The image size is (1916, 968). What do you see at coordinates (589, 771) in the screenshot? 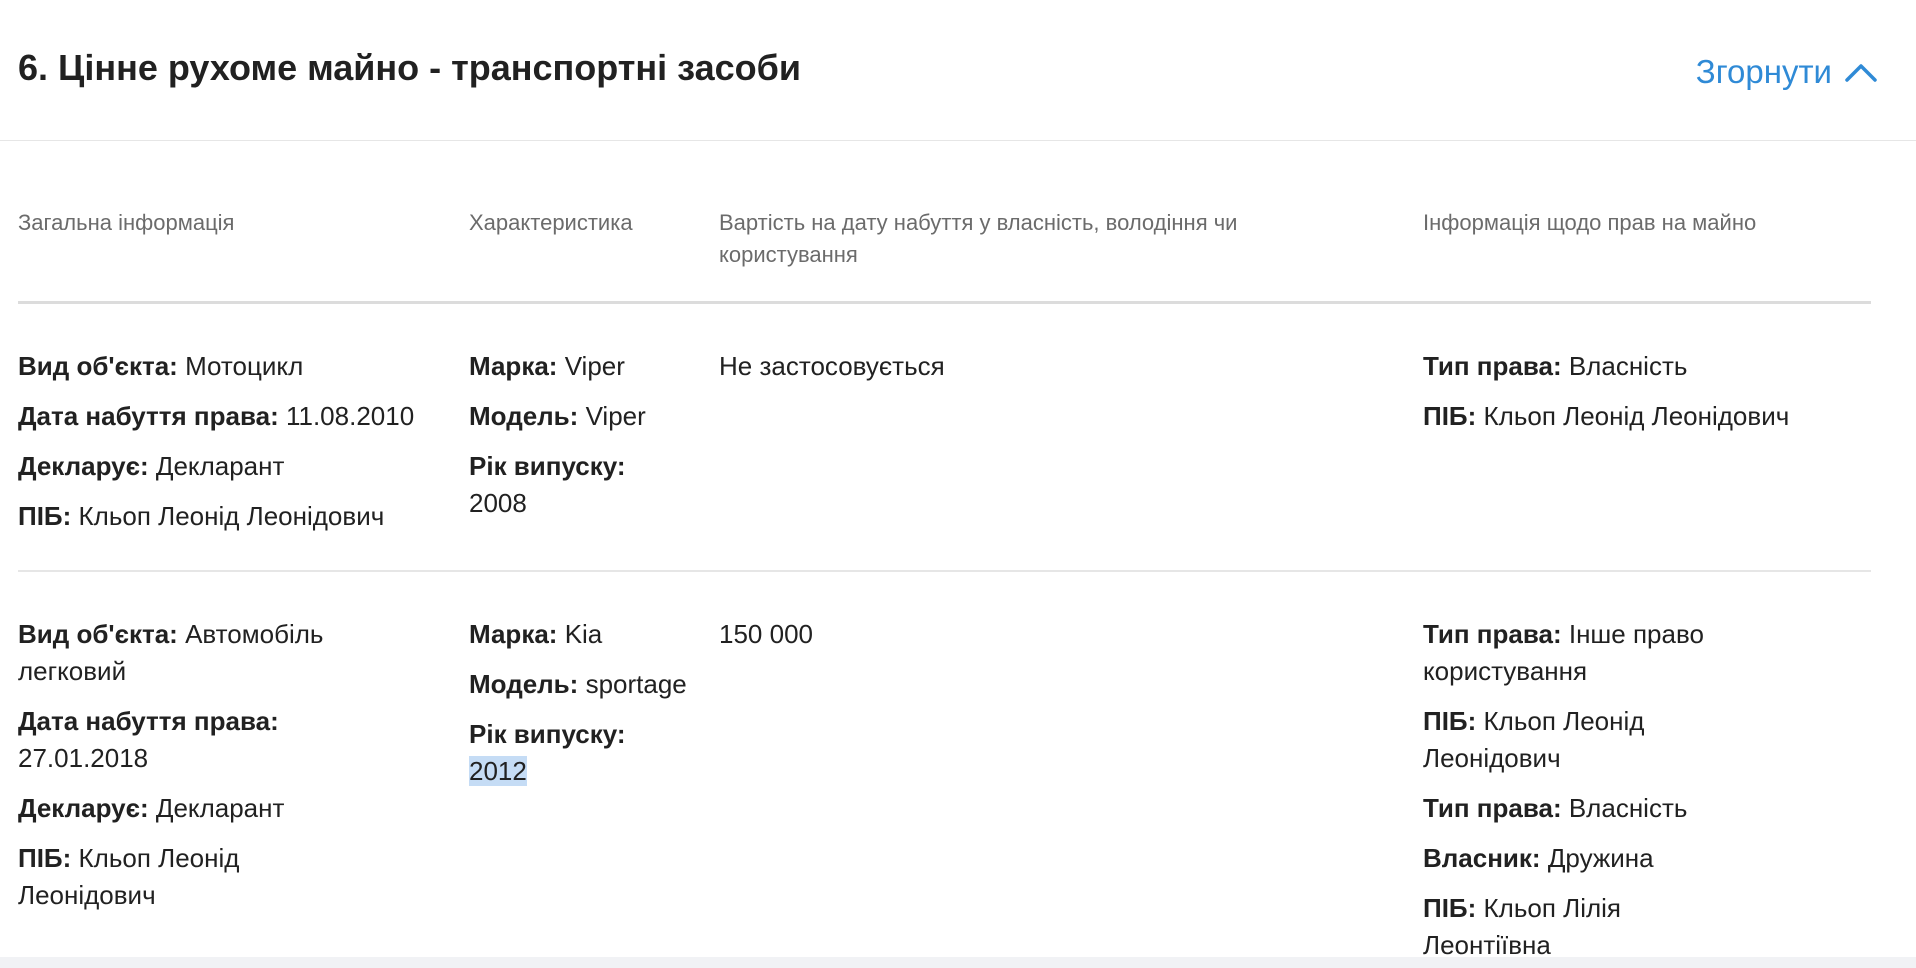
I see `year-value: 2012` at bounding box center [589, 771].